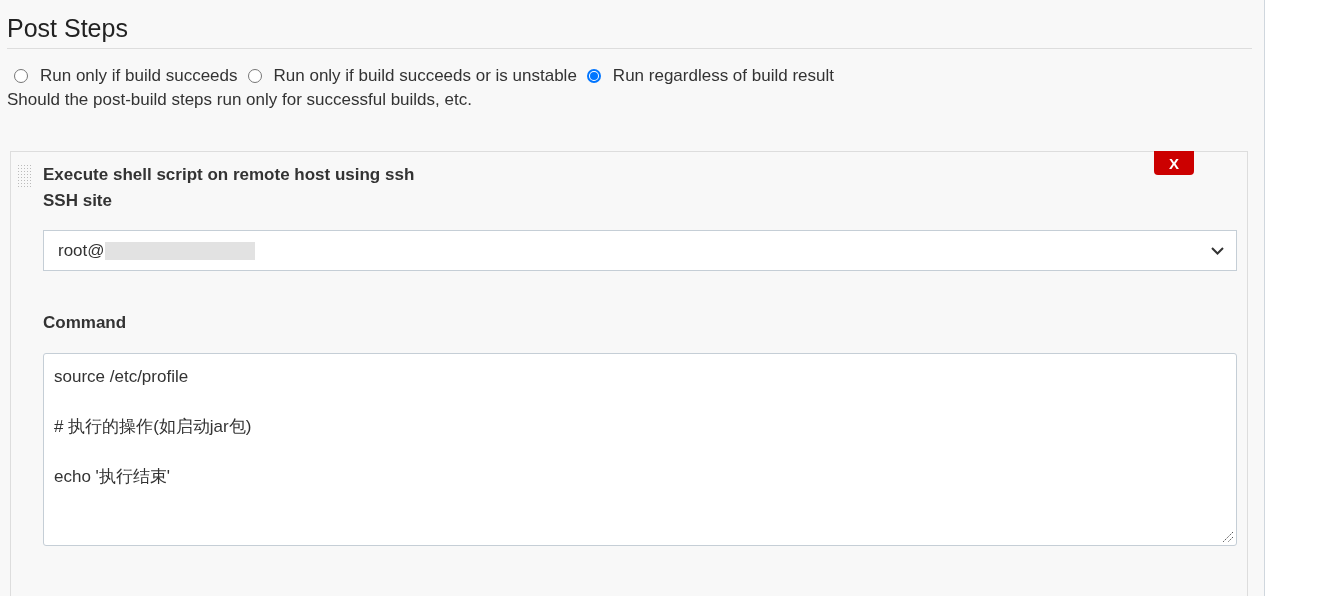 This screenshot has width=1325, height=596. What do you see at coordinates (723, 76) in the screenshot?
I see `radio-label: Run regardless of build result` at bounding box center [723, 76].